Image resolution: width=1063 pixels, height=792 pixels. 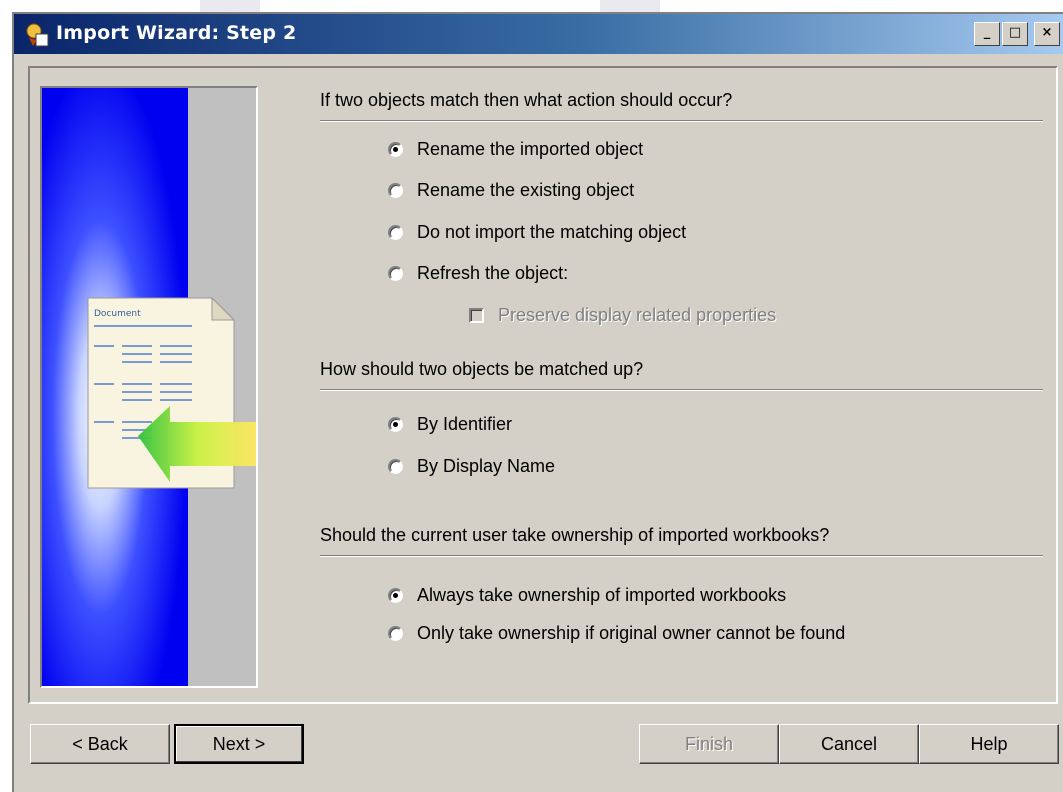 I want to click on maximize-button: □, so click(x=1015, y=34).